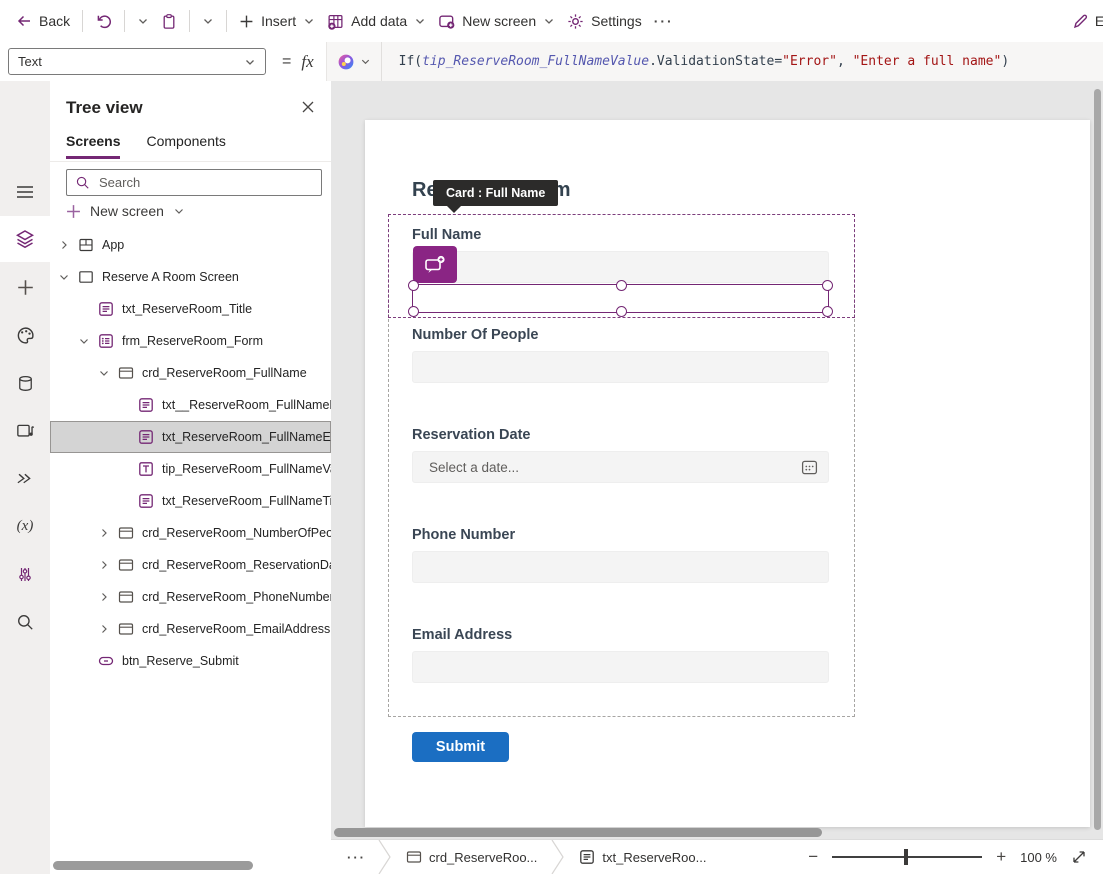 Image resolution: width=1103 pixels, height=874 pixels. Describe the element at coordinates (813, 857) in the screenshot. I see `zoom-out-button: −` at that location.